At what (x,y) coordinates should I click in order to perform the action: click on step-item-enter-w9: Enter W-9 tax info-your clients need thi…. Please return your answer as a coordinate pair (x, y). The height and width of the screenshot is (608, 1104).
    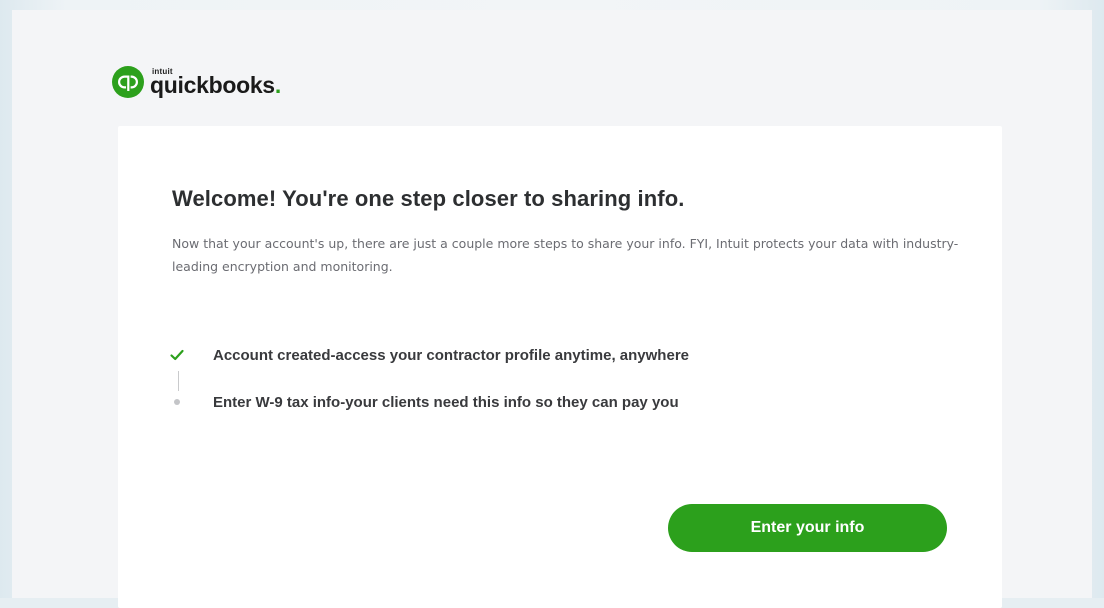
    Looking at the image, I should click on (548, 402).